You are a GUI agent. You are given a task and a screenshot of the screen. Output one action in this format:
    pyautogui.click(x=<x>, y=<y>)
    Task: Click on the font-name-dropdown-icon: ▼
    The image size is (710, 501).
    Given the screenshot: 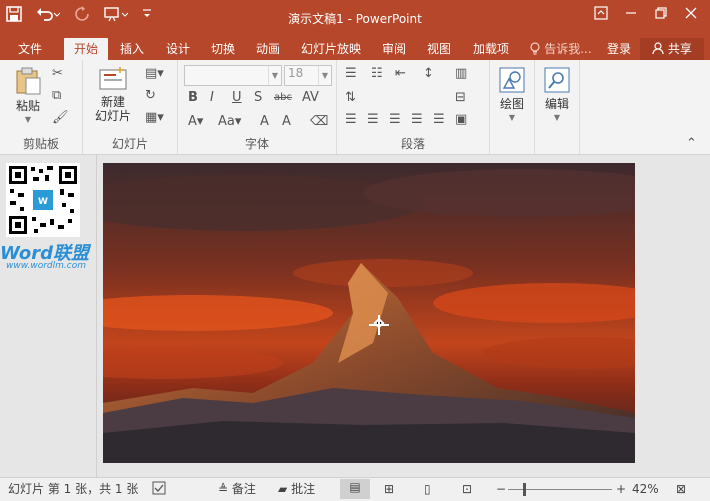 What is the action you would take?
    pyautogui.click(x=274, y=75)
    